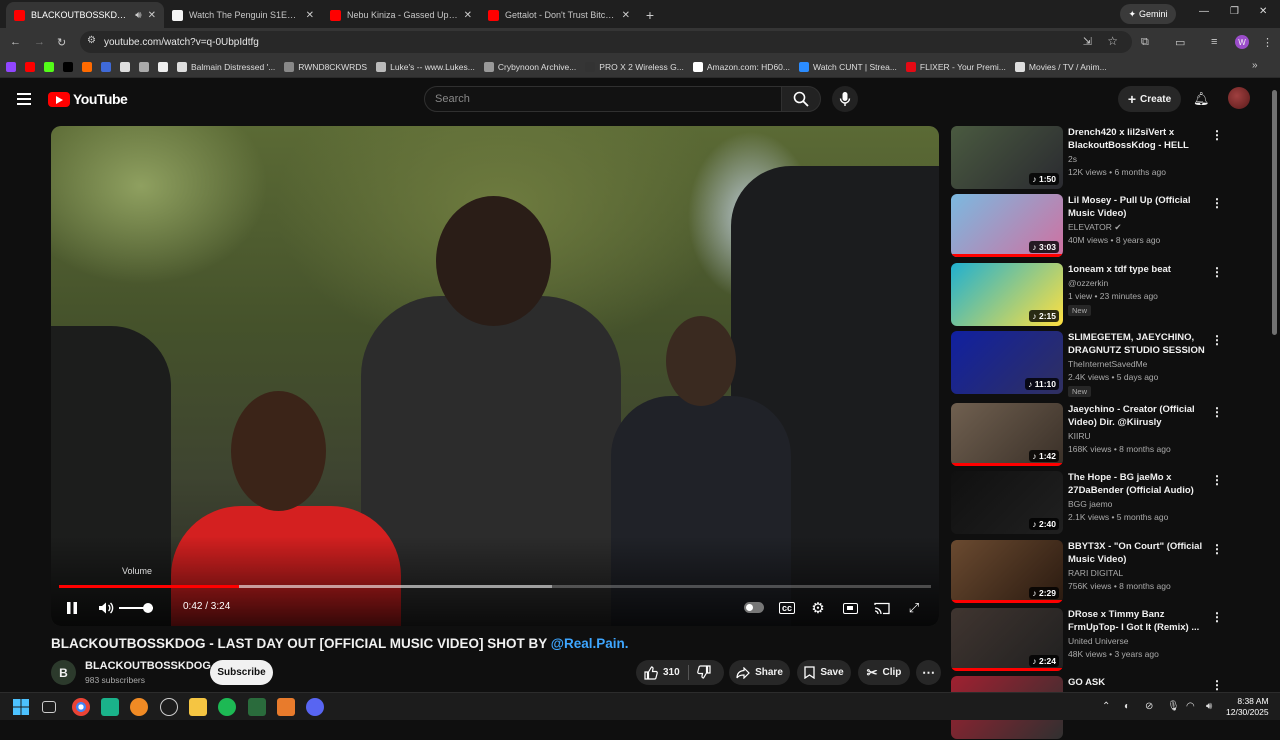  I want to click on hamburger-menu-icon, so click(24, 99).